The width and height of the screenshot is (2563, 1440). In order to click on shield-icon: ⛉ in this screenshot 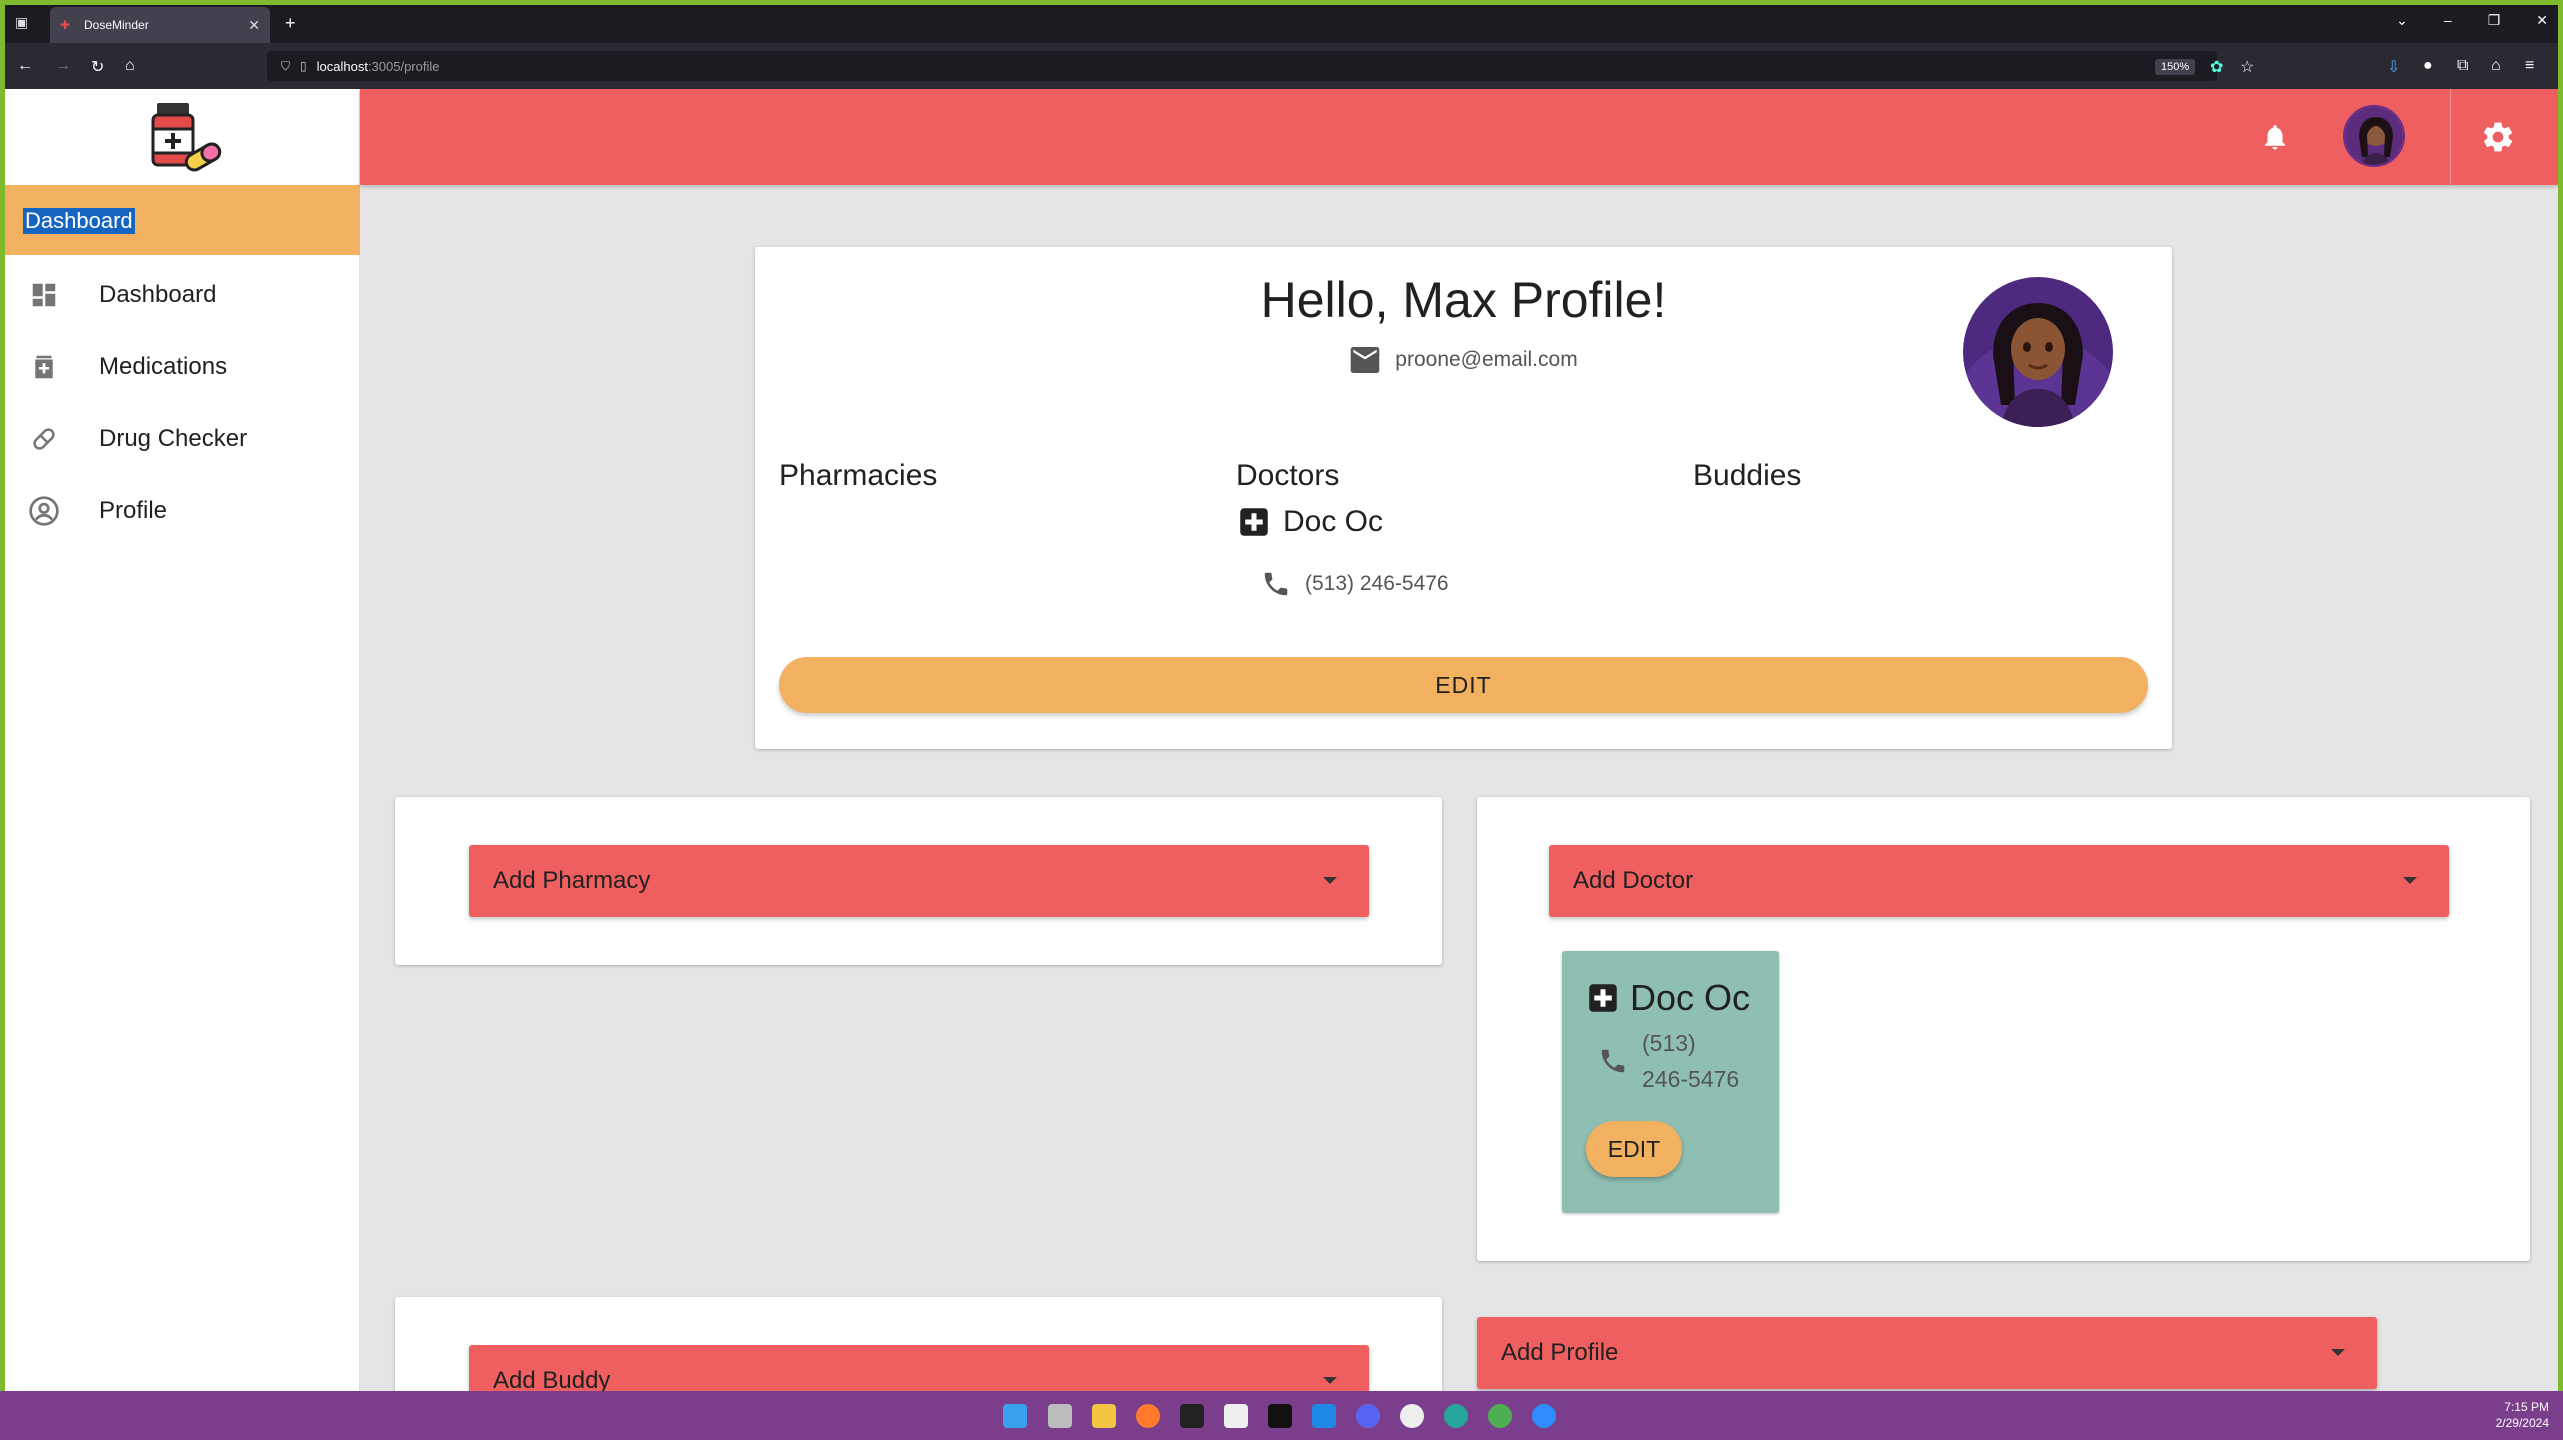, I will do `click(286, 65)`.